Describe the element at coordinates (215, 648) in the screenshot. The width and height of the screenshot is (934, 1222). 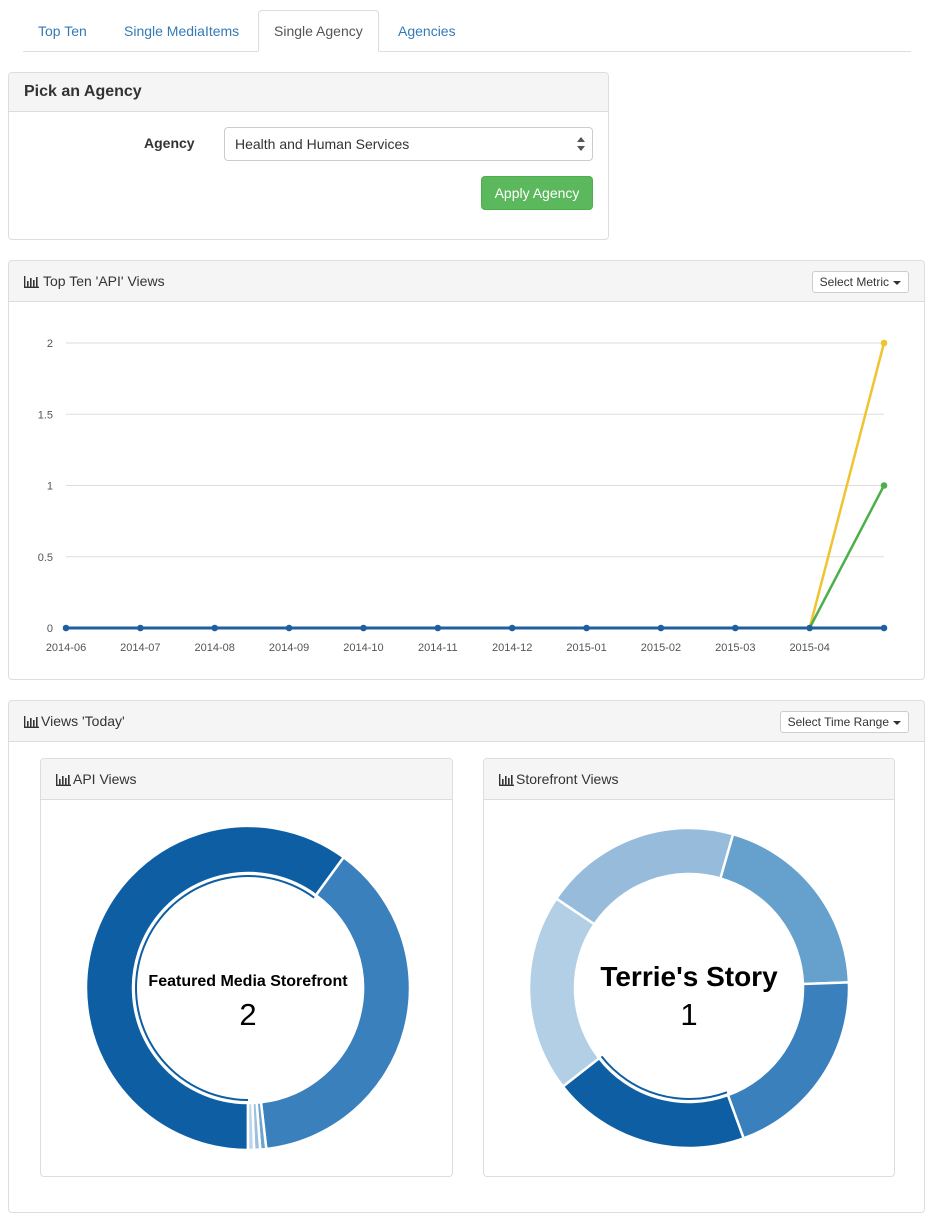
I see `x-tick-label: 2014-08` at that location.